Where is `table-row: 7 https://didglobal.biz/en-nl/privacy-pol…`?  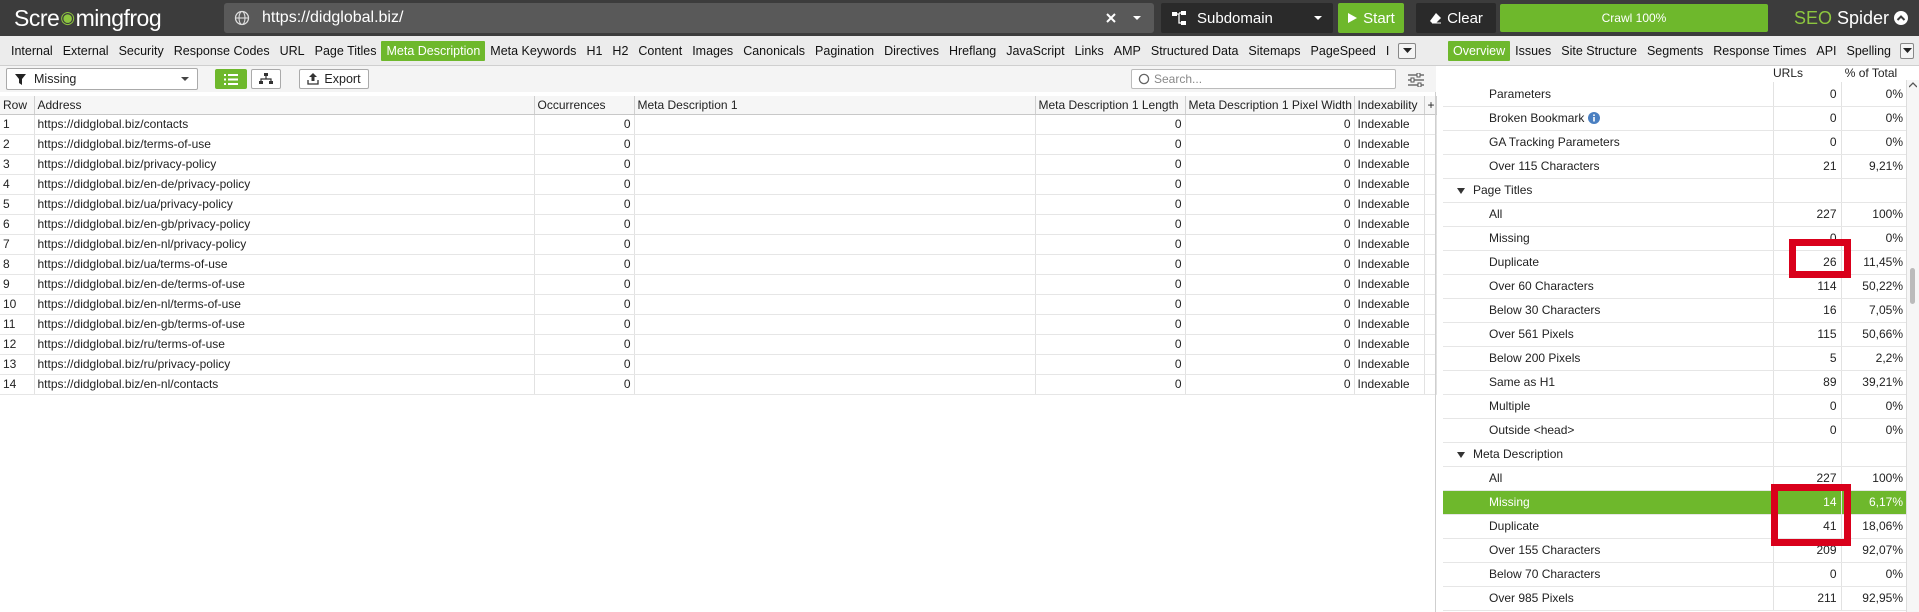
table-row: 7 https://didglobal.biz/en-nl/privacy-pol… is located at coordinates (718, 244).